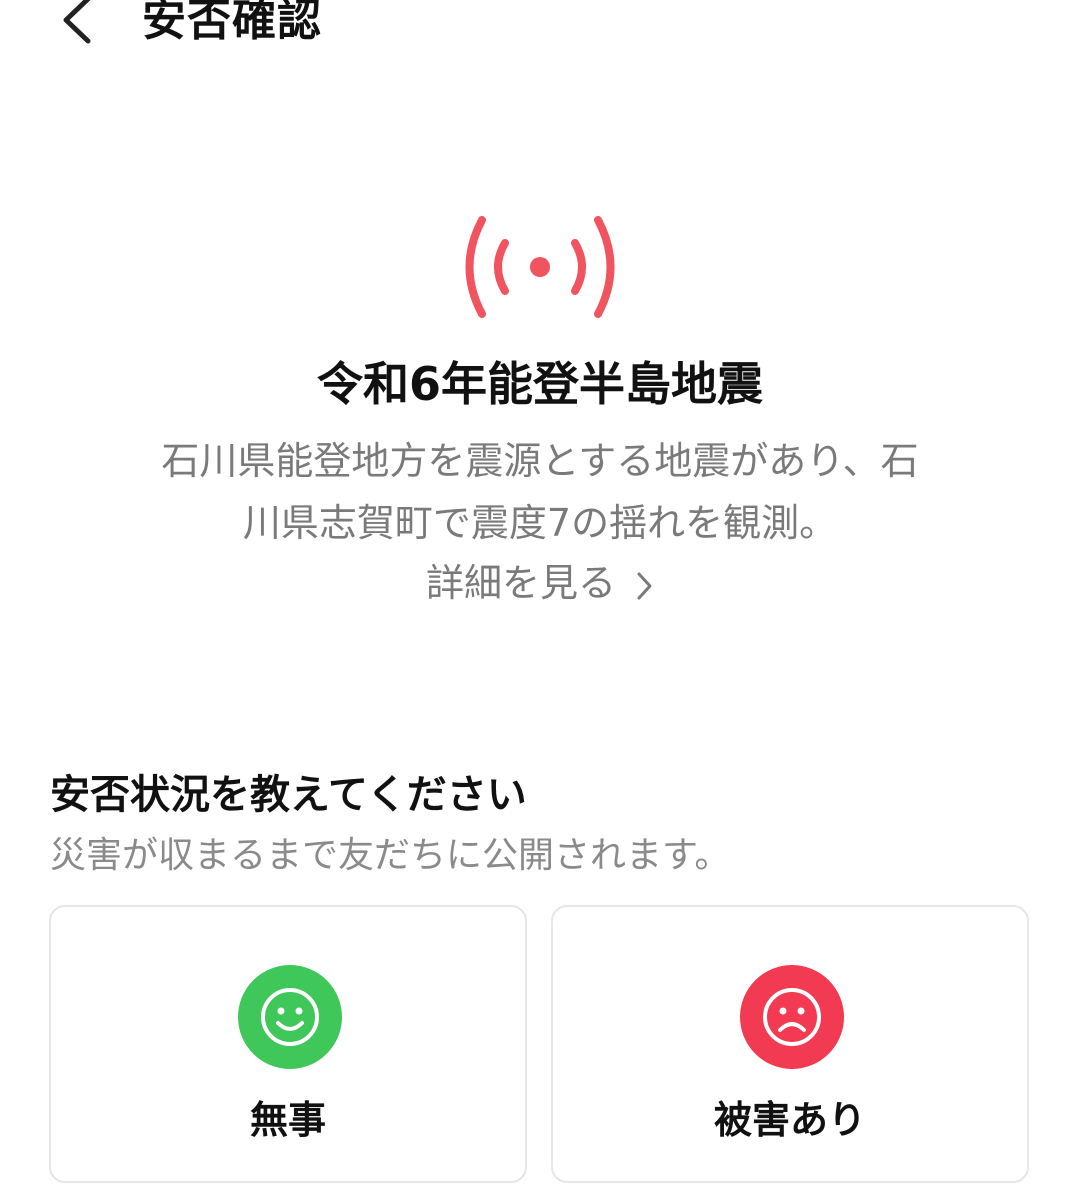  Describe the element at coordinates (540, 492) in the screenshot. I see `event-description: 石川県能登地方を震源とする地震があり、石川県志賀町で震度7の揺れを観測。` at that location.